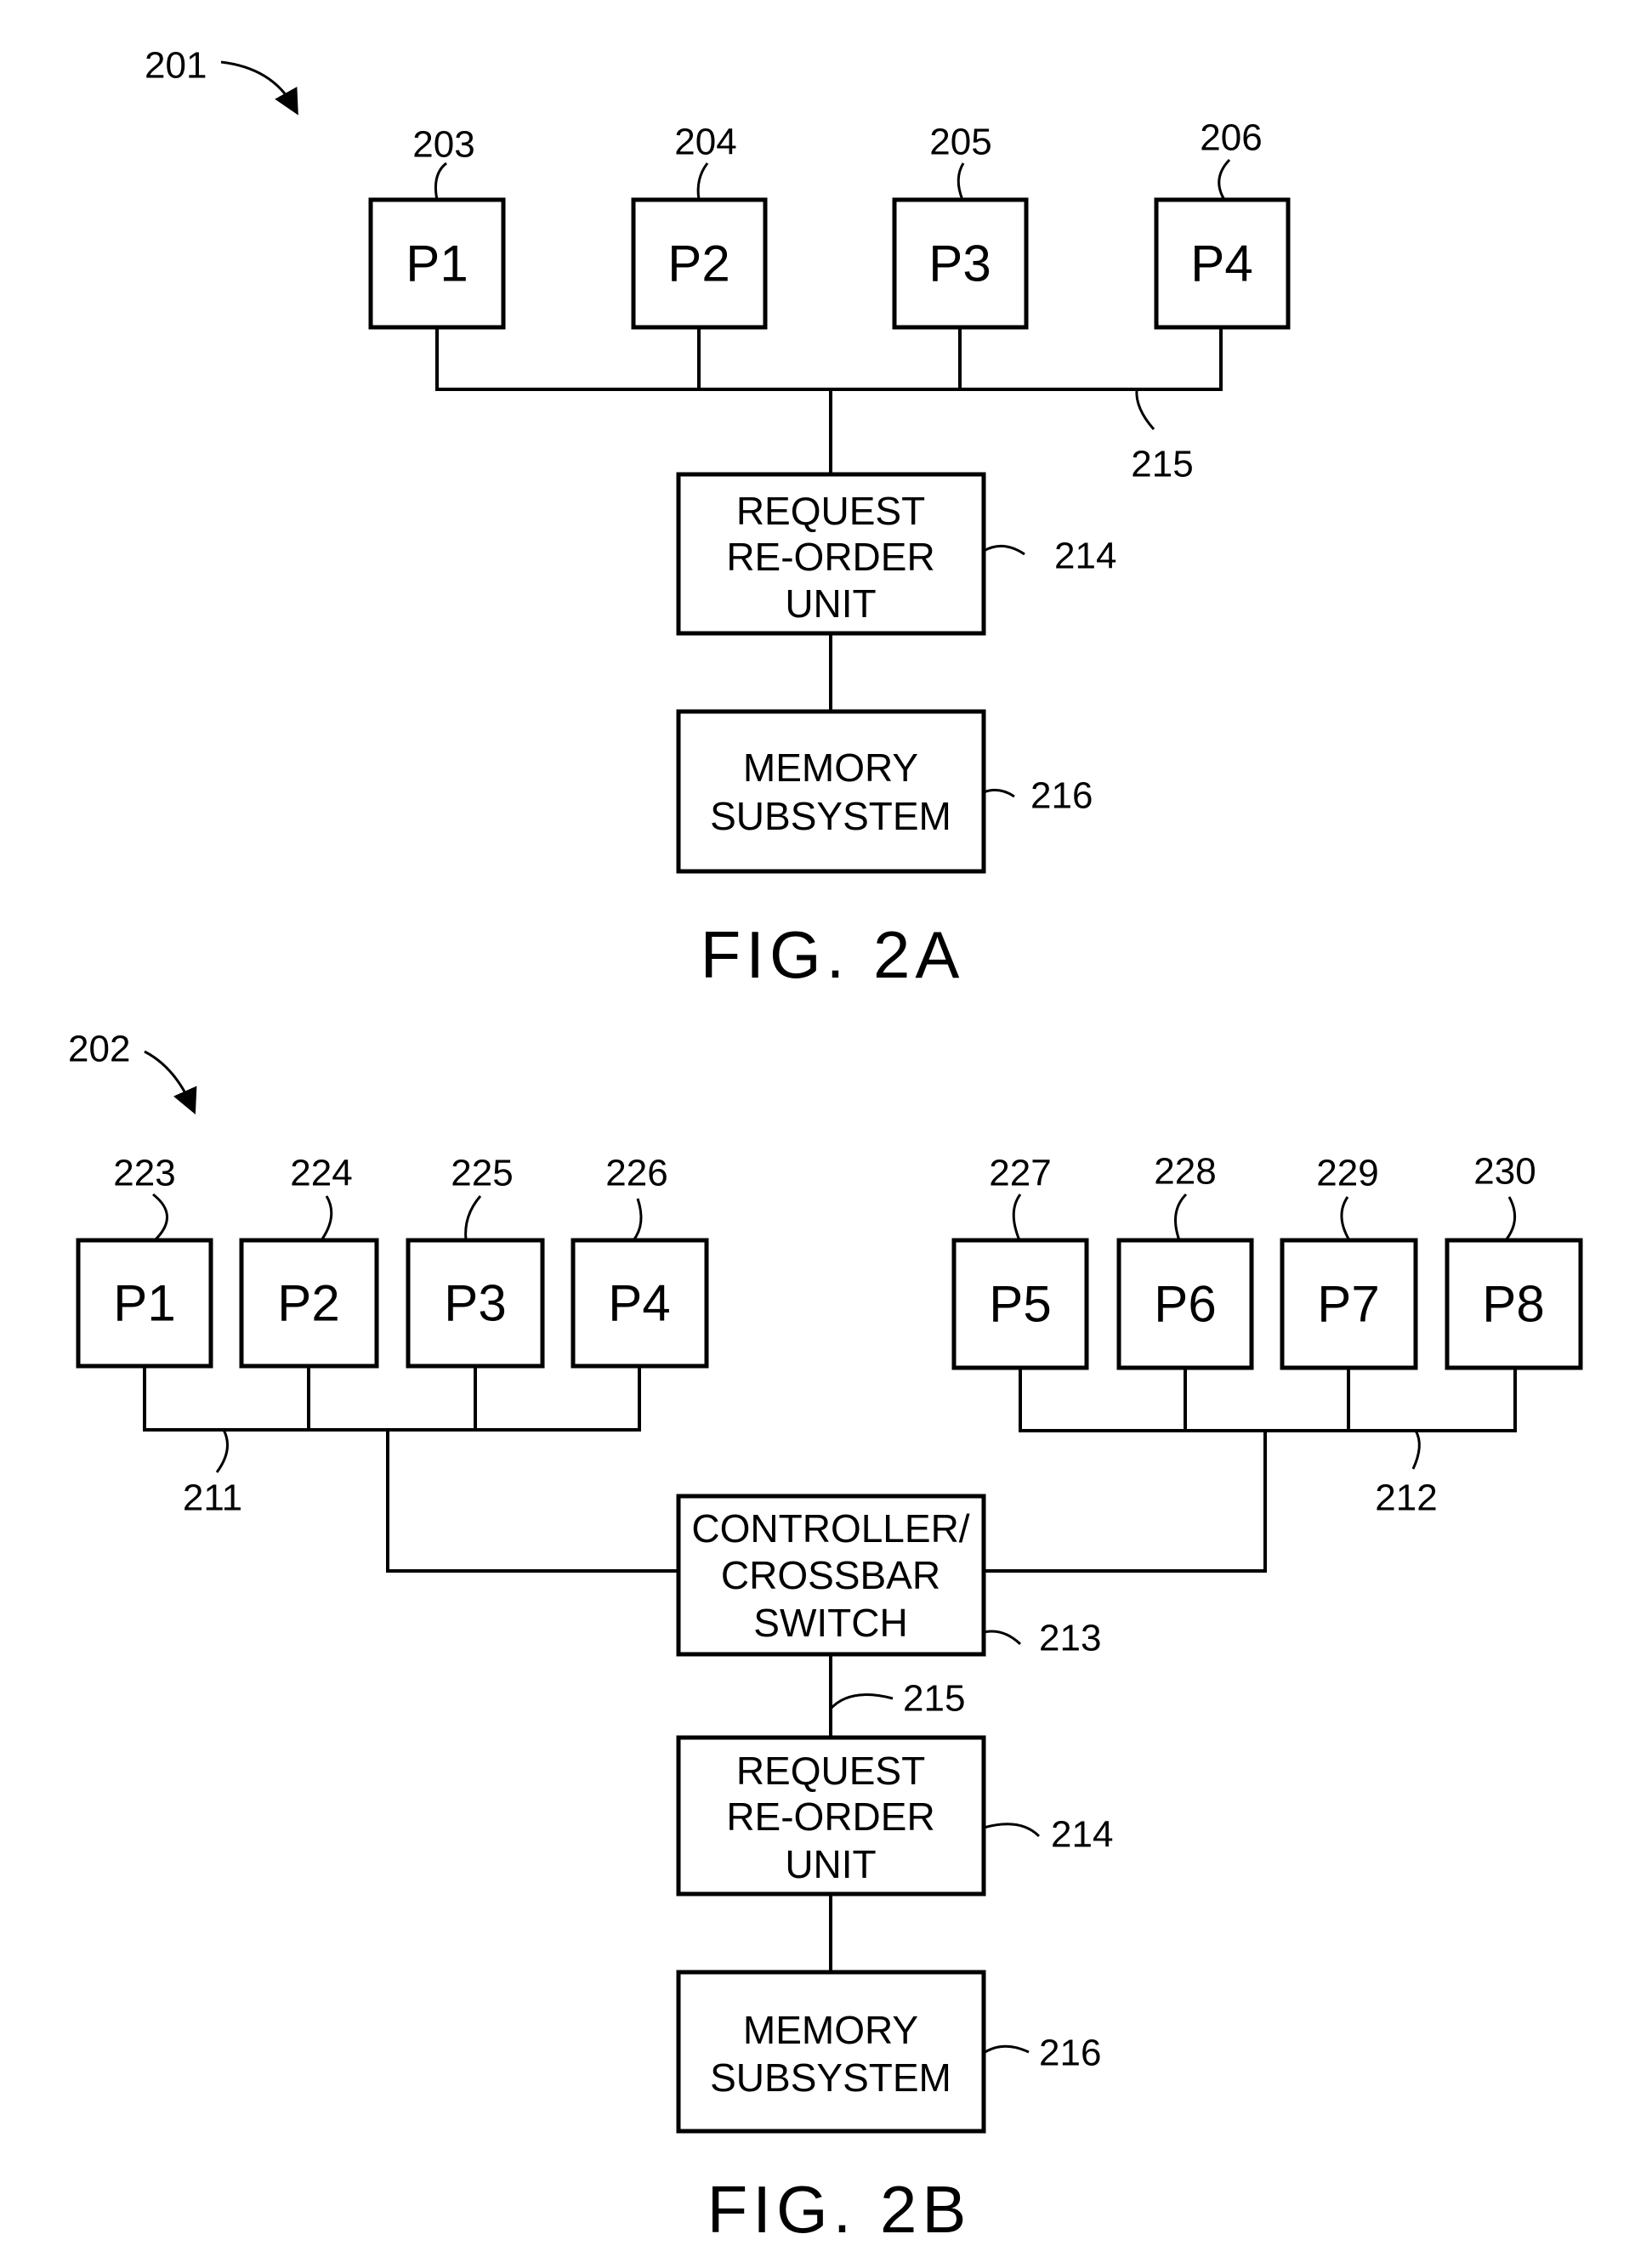  I want to click on processor-ref: 224, so click(321, 1173).